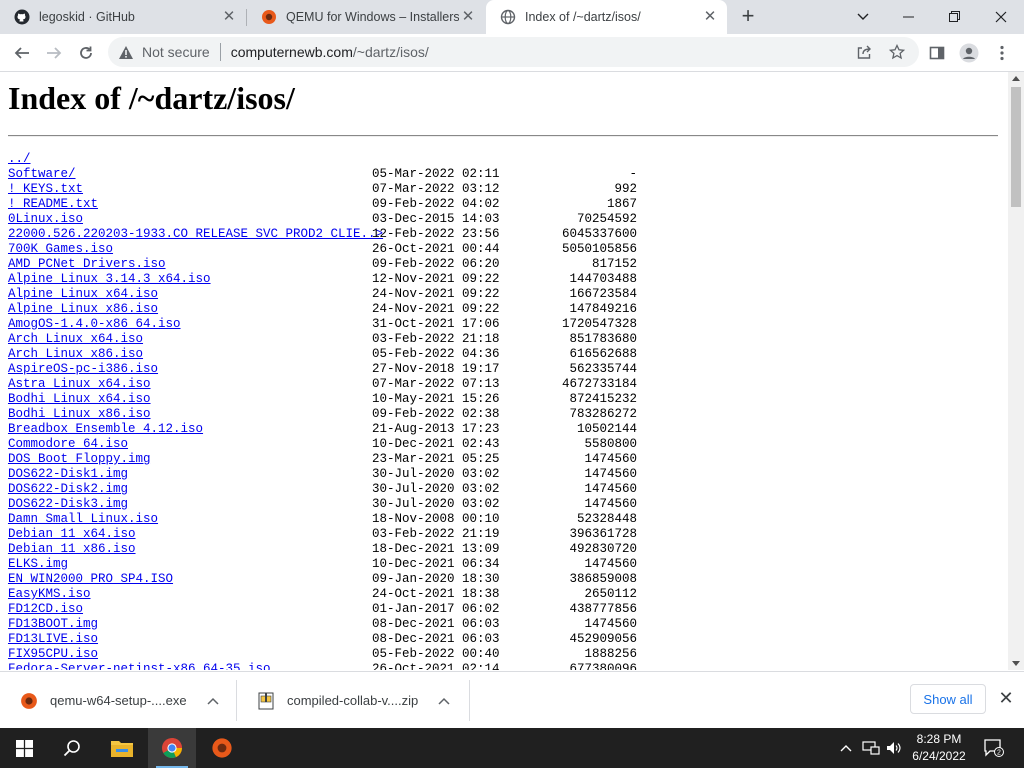 This screenshot has height=768, width=1024. What do you see at coordinates (68, 489) in the screenshot?
I see `file-link: DOS622-Disk2.img` at bounding box center [68, 489].